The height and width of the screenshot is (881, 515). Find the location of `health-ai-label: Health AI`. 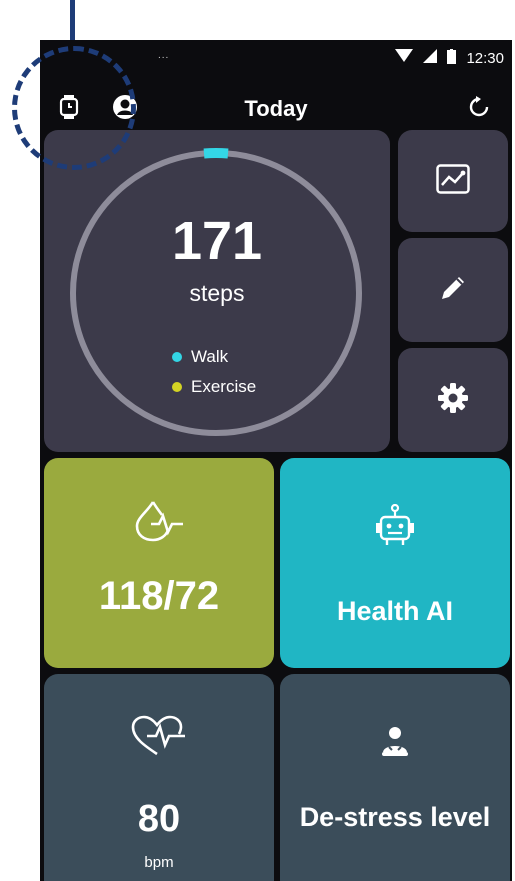

health-ai-label: Health AI is located at coordinates (394, 611).